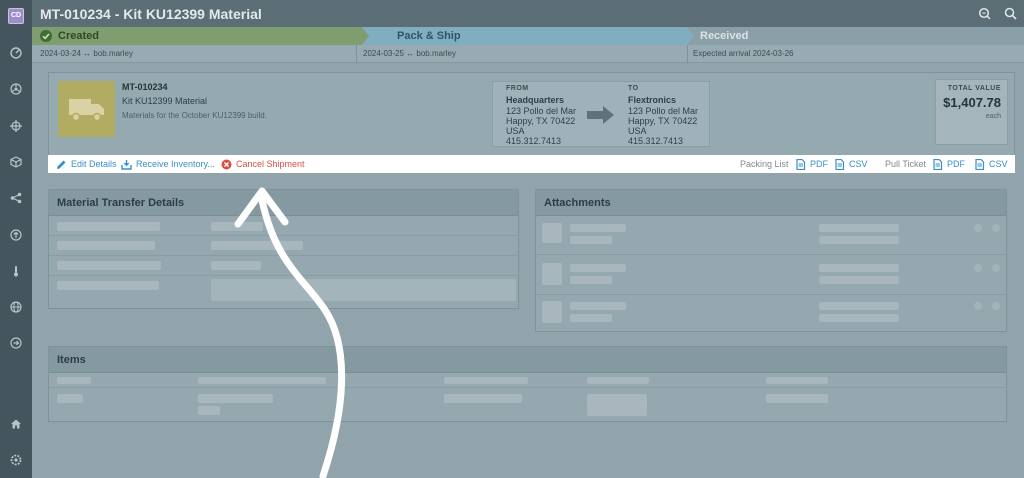 This screenshot has width=1024, height=478. I want to click on thermometer-icon, so click(16, 271).